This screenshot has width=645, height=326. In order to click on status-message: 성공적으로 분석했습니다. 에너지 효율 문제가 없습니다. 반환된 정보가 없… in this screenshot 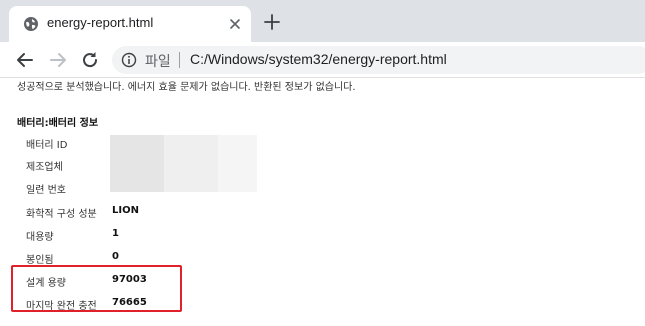, I will do `click(186, 87)`.